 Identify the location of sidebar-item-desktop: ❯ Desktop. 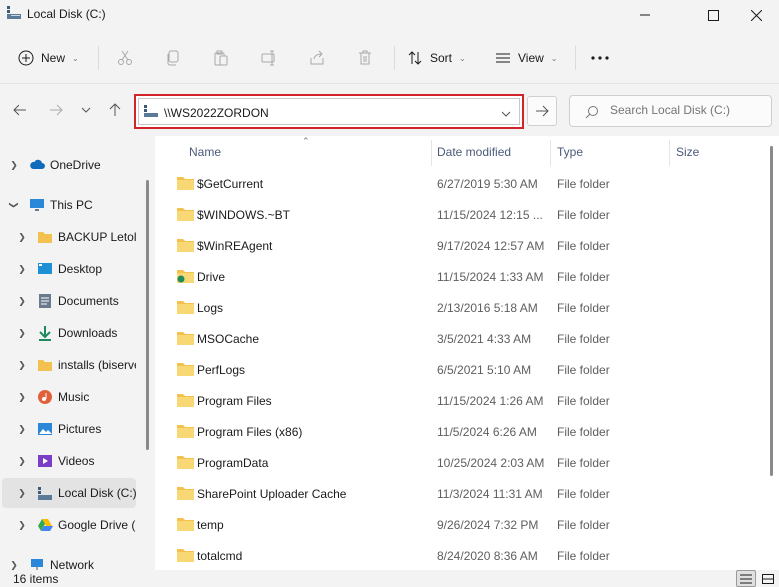
(69, 269).